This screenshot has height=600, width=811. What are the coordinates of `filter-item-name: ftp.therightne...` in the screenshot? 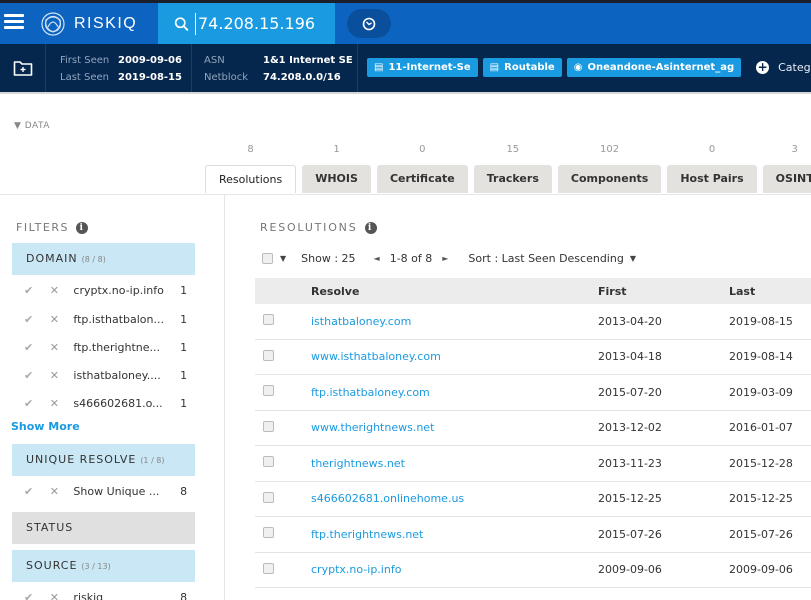 It's located at (126, 347).